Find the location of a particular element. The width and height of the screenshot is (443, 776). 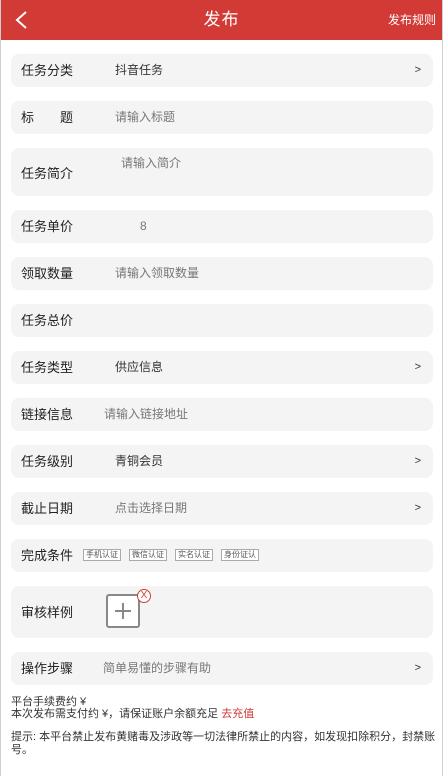

upload-image-button is located at coordinates (123, 611).